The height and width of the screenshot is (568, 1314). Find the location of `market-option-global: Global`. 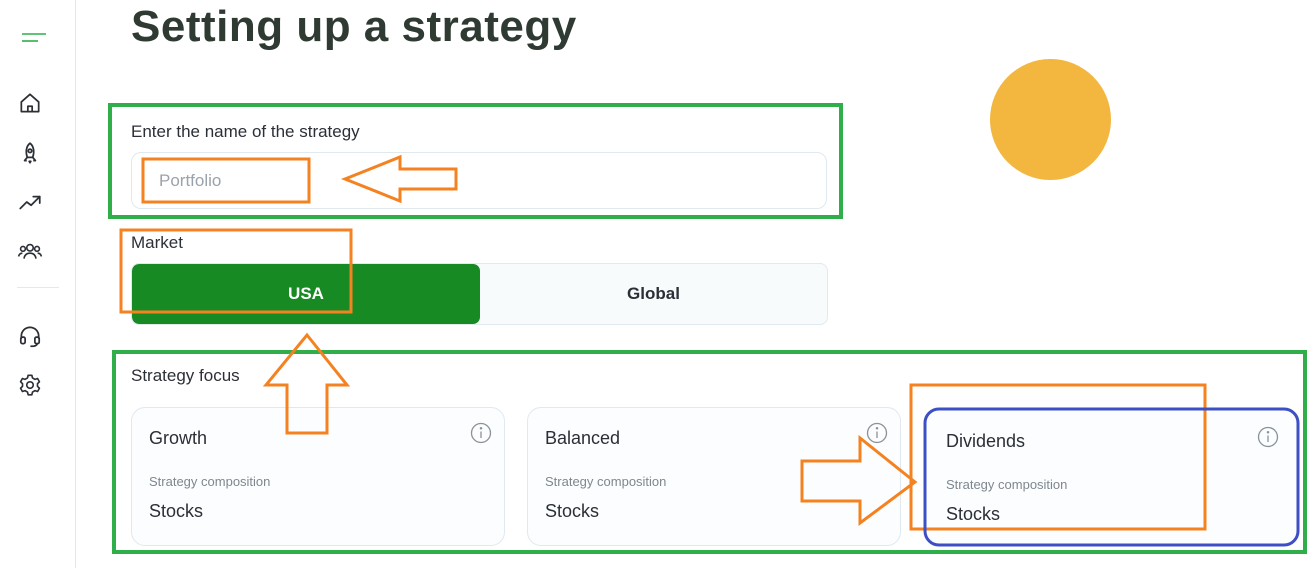

market-option-global: Global is located at coordinates (653, 294).